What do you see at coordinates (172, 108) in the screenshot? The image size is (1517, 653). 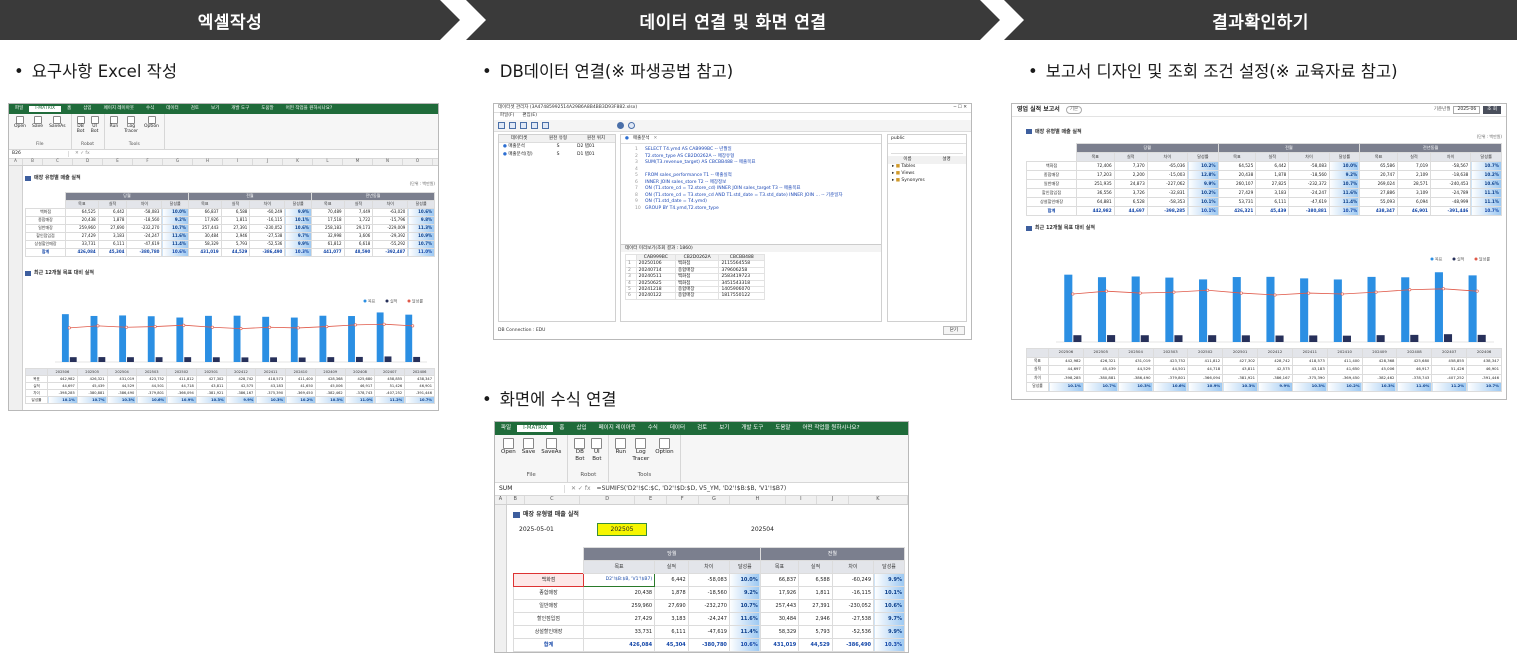 I see `menu-item: 데이터` at bounding box center [172, 108].